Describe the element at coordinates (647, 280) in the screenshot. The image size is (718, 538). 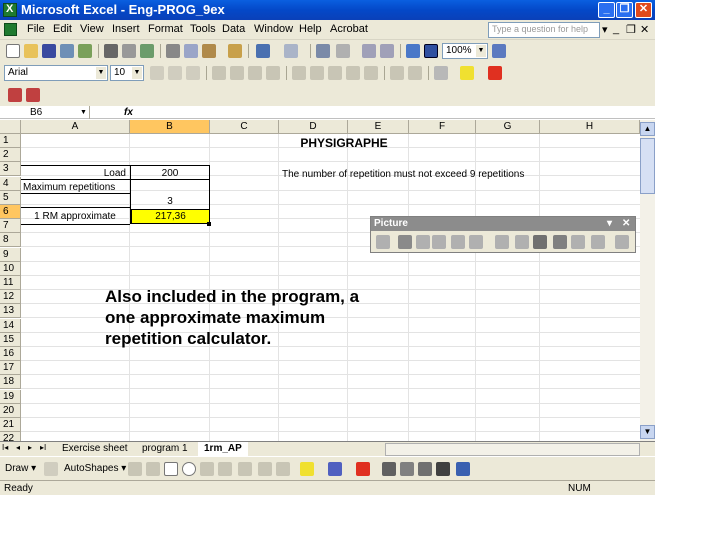
I see `vertical-scrollbar: ▲ ▼` at that location.